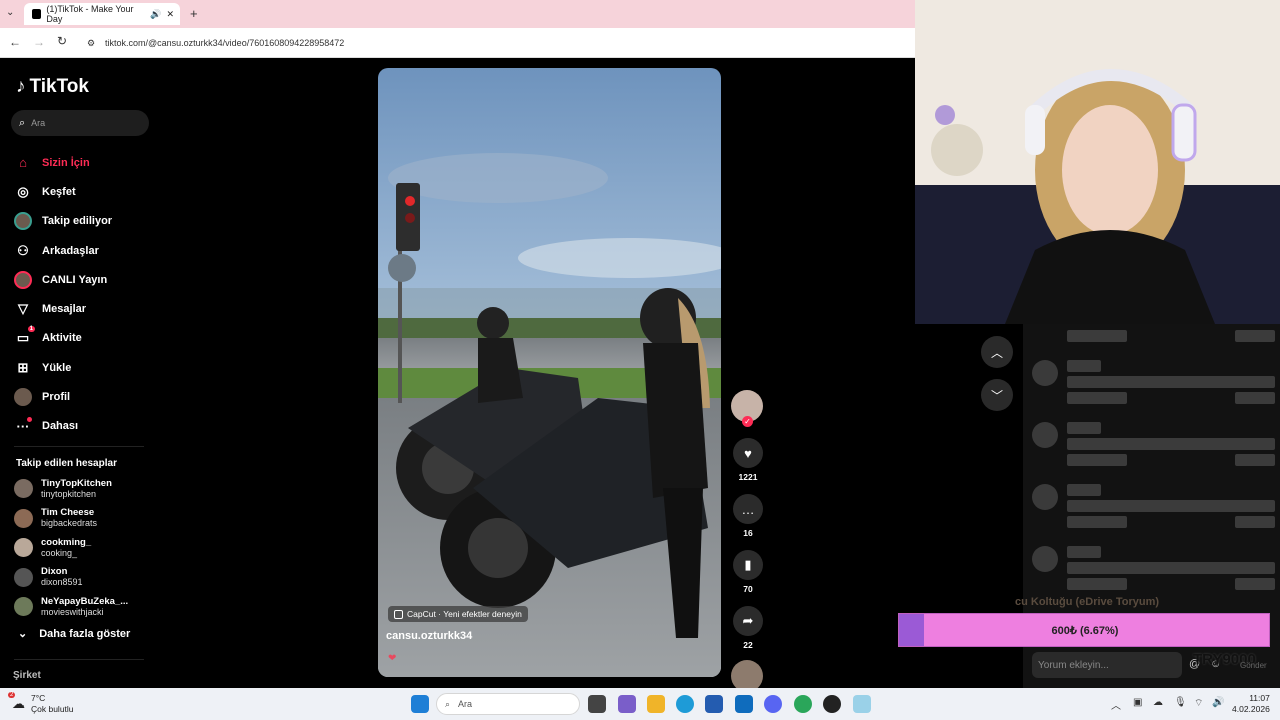 The height and width of the screenshot is (720, 1280). What do you see at coordinates (23, 163) in the screenshot?
I see `home-icon: ⌂` at bounding box center [23, 163].